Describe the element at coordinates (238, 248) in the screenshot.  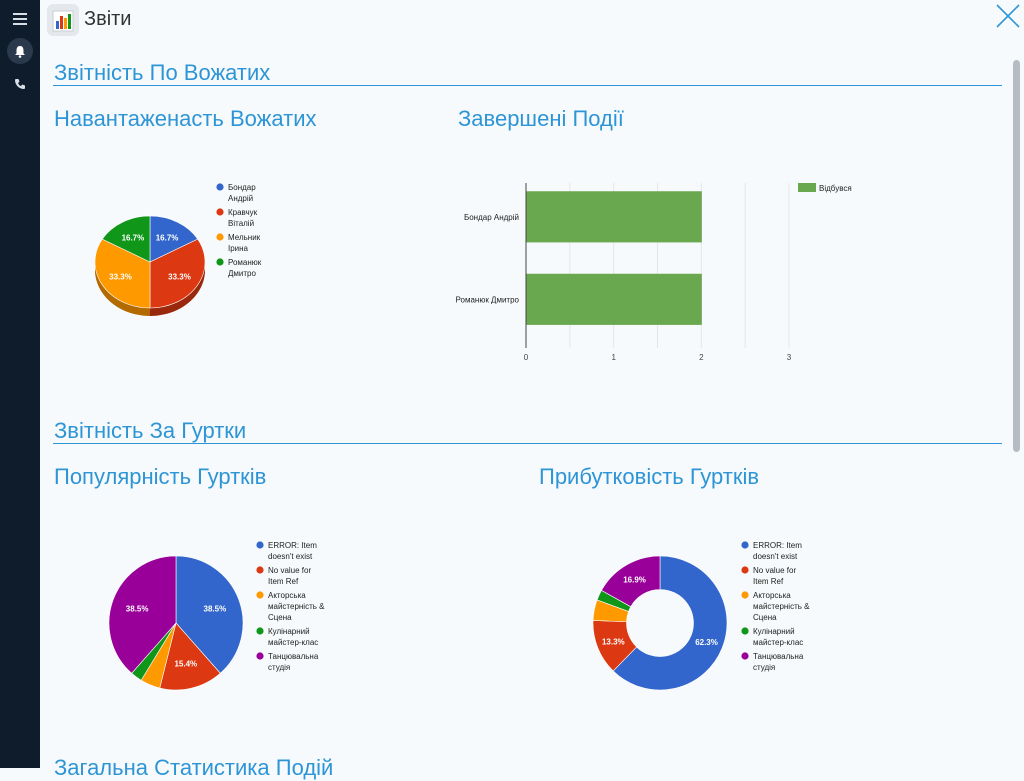
I see `legend-label: Ірина` at that location.